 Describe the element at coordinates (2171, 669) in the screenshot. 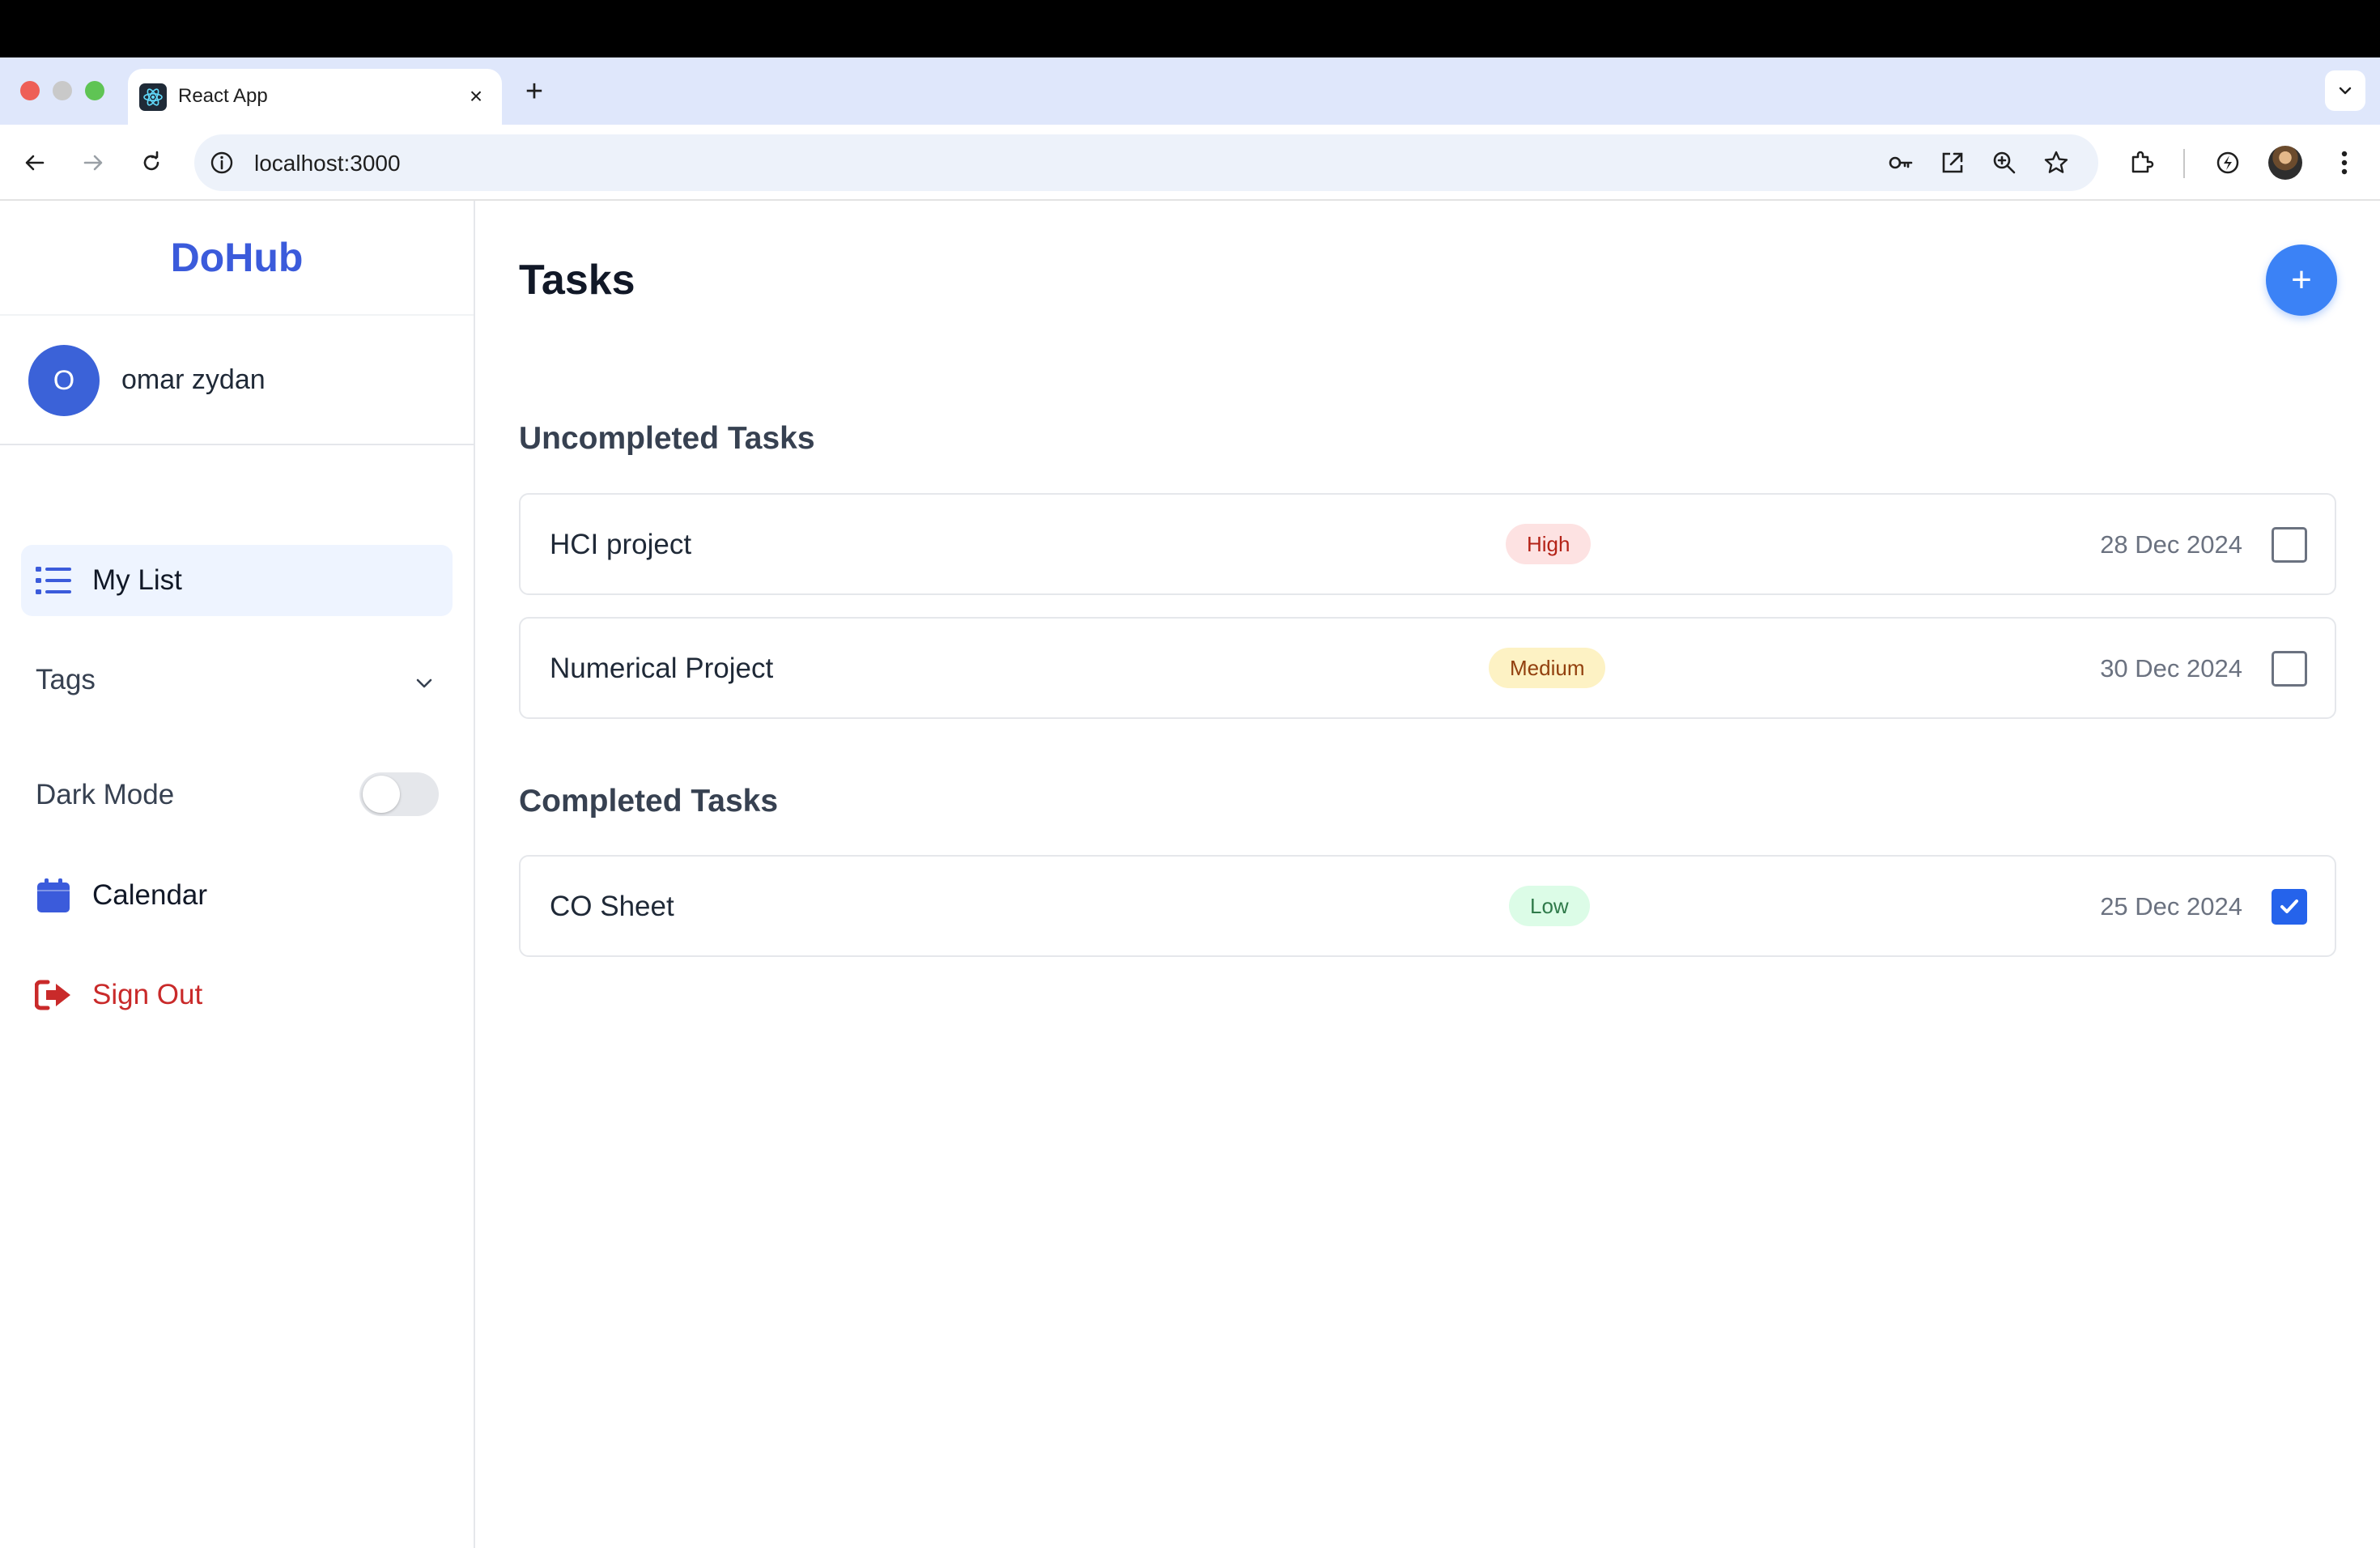

I see `task-date: 30 Dec 2024` at that location.